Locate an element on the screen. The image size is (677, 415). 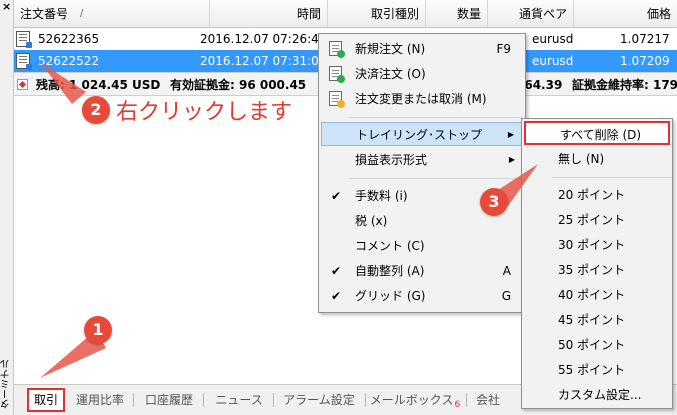
submenu-item-label: 55 ポイント is located at coordinates (592, 370).